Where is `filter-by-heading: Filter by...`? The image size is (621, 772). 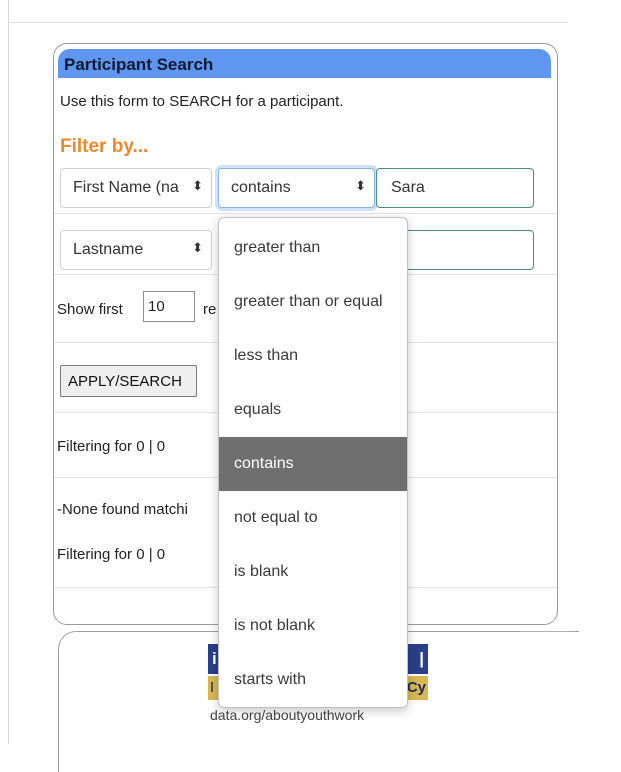
filter-by-heading: Filter by... is located at coordinates (104, 146).